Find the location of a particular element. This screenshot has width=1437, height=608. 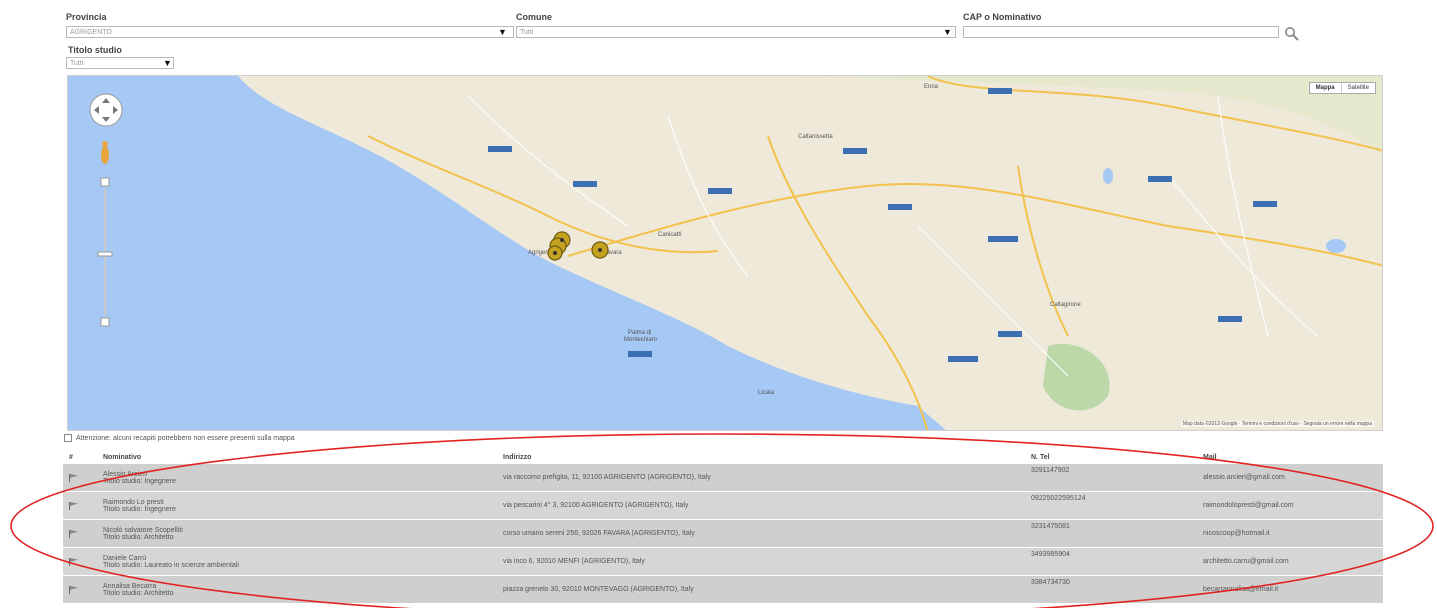

titolo-label: Titolo studio is located at coordinates (95, 50).